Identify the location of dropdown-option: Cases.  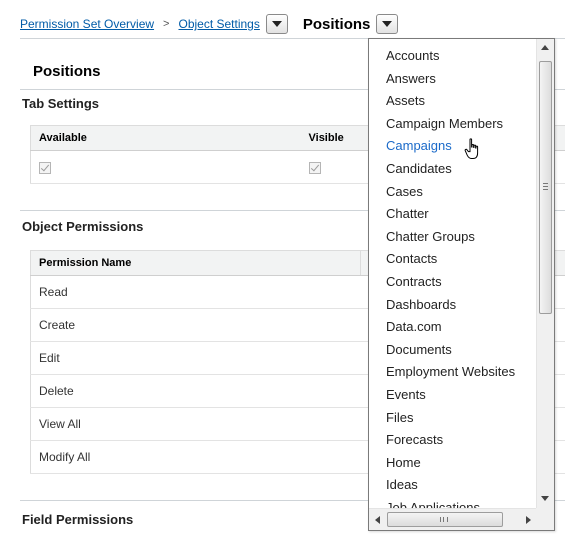
(453, 192).